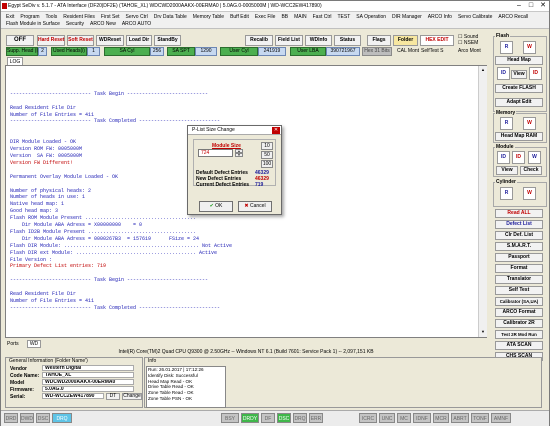 Image resolution: width=550 pixels, height=426 pixels. I want to click on step-50-button: 50, so click(267, 155).